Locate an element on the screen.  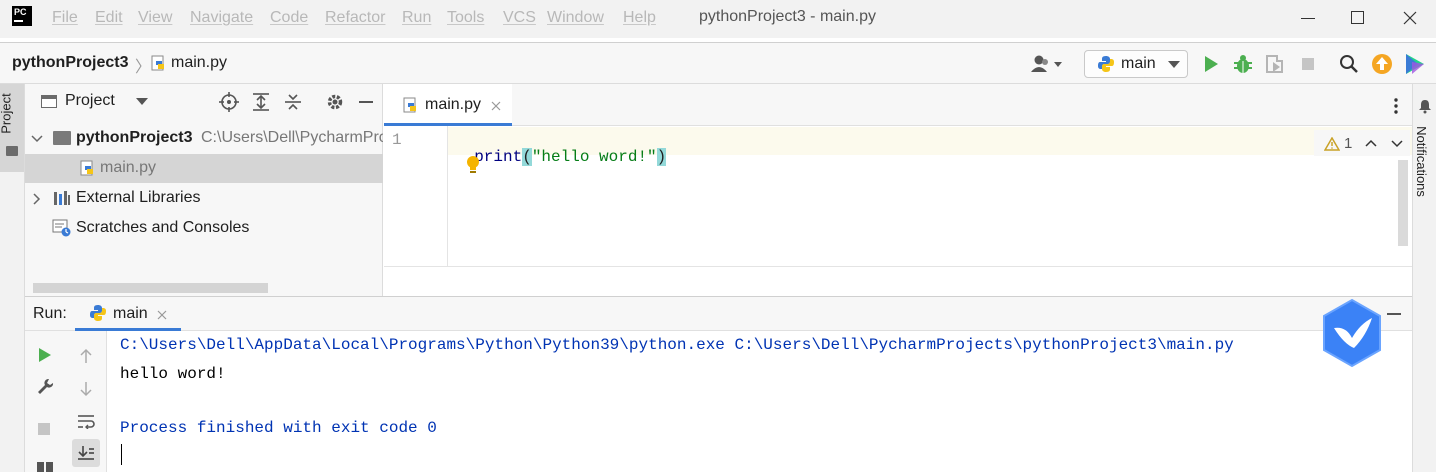
chevron-right-icon: 〉 is located at coordinates (143, 67).